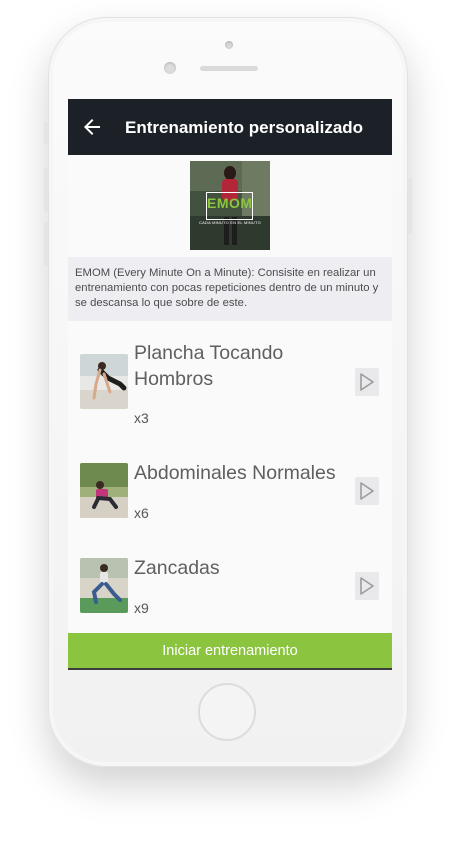 The height and width of the screenshot is (850, 455). What do you see at coordinates (227, 712) in the screenshot?
I see `phone-home-button` at bounding box center [227, 712].